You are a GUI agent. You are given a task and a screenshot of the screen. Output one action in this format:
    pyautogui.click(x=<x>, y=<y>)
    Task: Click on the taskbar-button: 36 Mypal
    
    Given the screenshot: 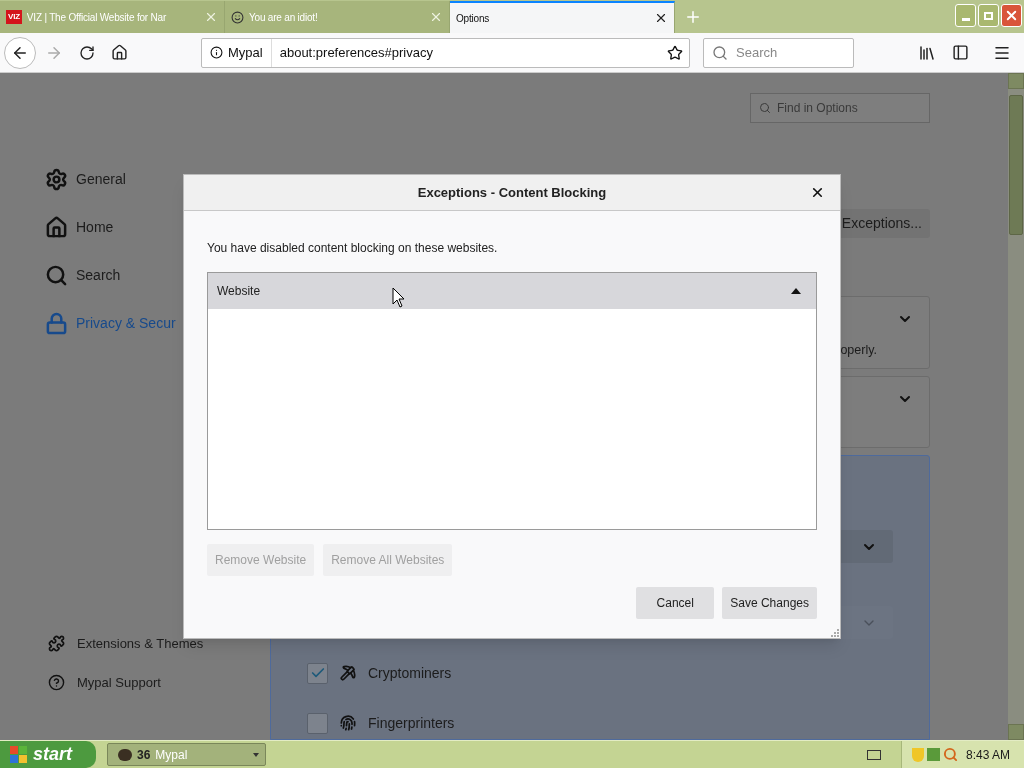 What is the action you would take?
    pyautogui.click(x=186, y=754)
    